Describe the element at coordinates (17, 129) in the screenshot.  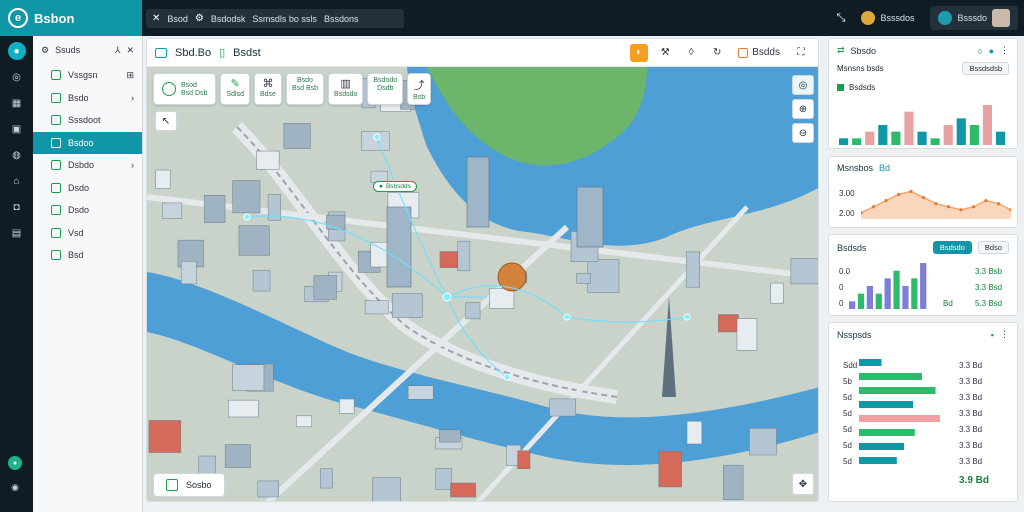
I see `calendar-icon: ▣` at that location.